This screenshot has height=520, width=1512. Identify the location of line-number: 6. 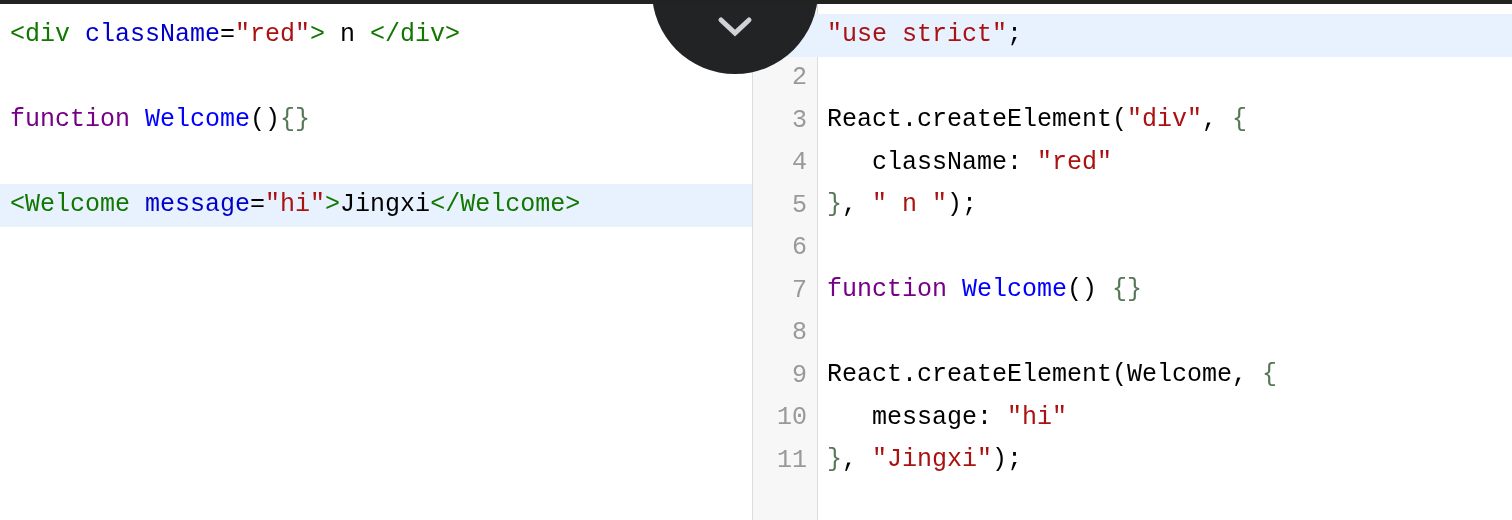
(799, 248).